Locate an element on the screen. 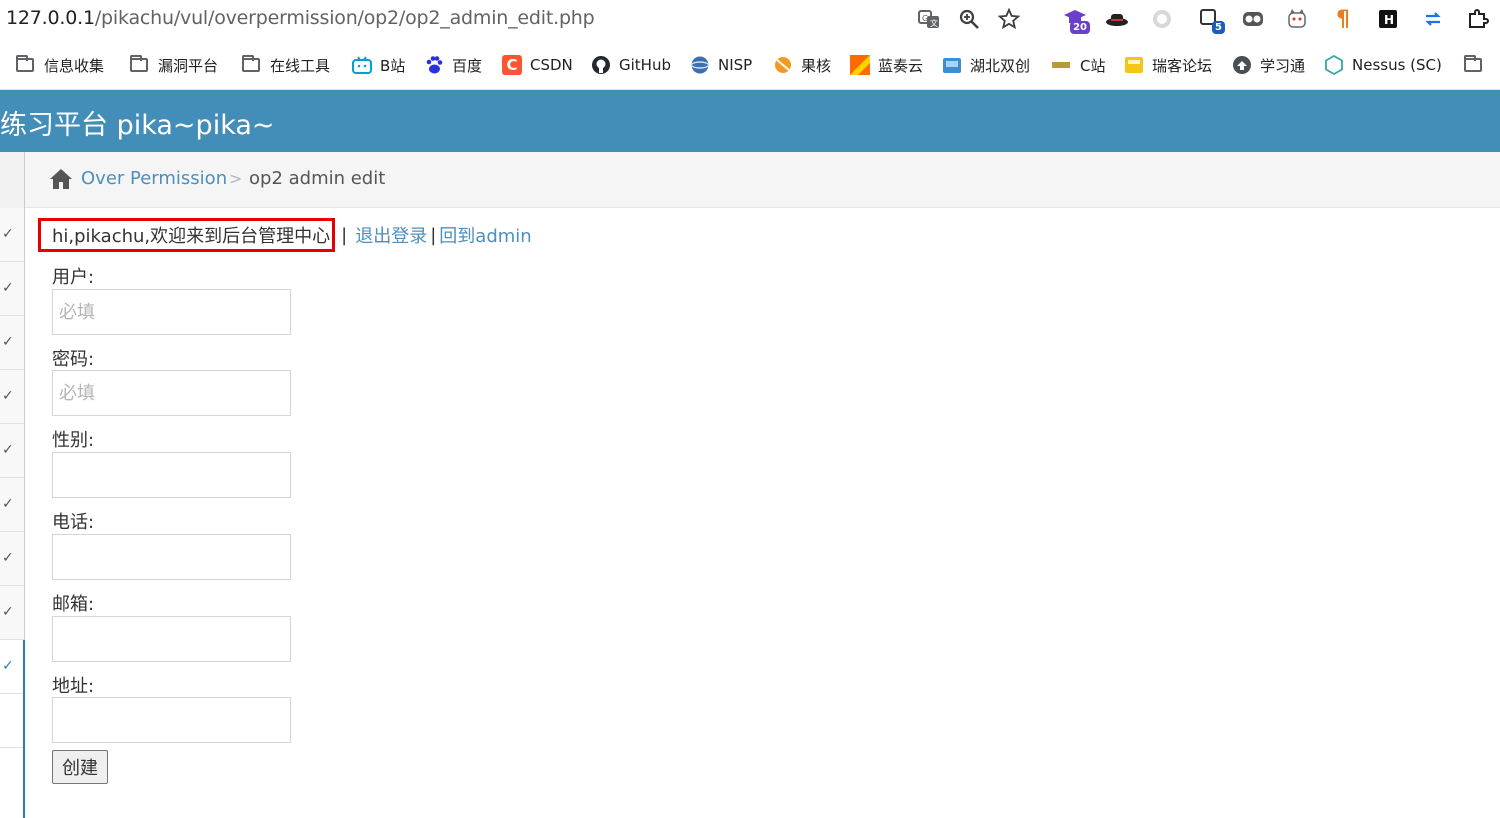  lanzou-icon is located at coordinates (860, 65).